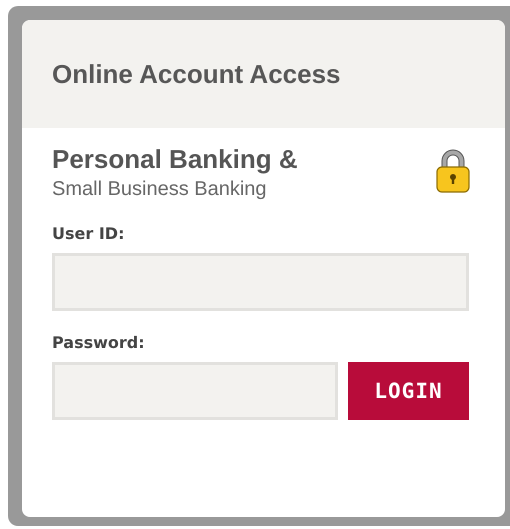 The width and height of the screenshot is (510, 529). I want to click on user-id-field, so click(260, 282).